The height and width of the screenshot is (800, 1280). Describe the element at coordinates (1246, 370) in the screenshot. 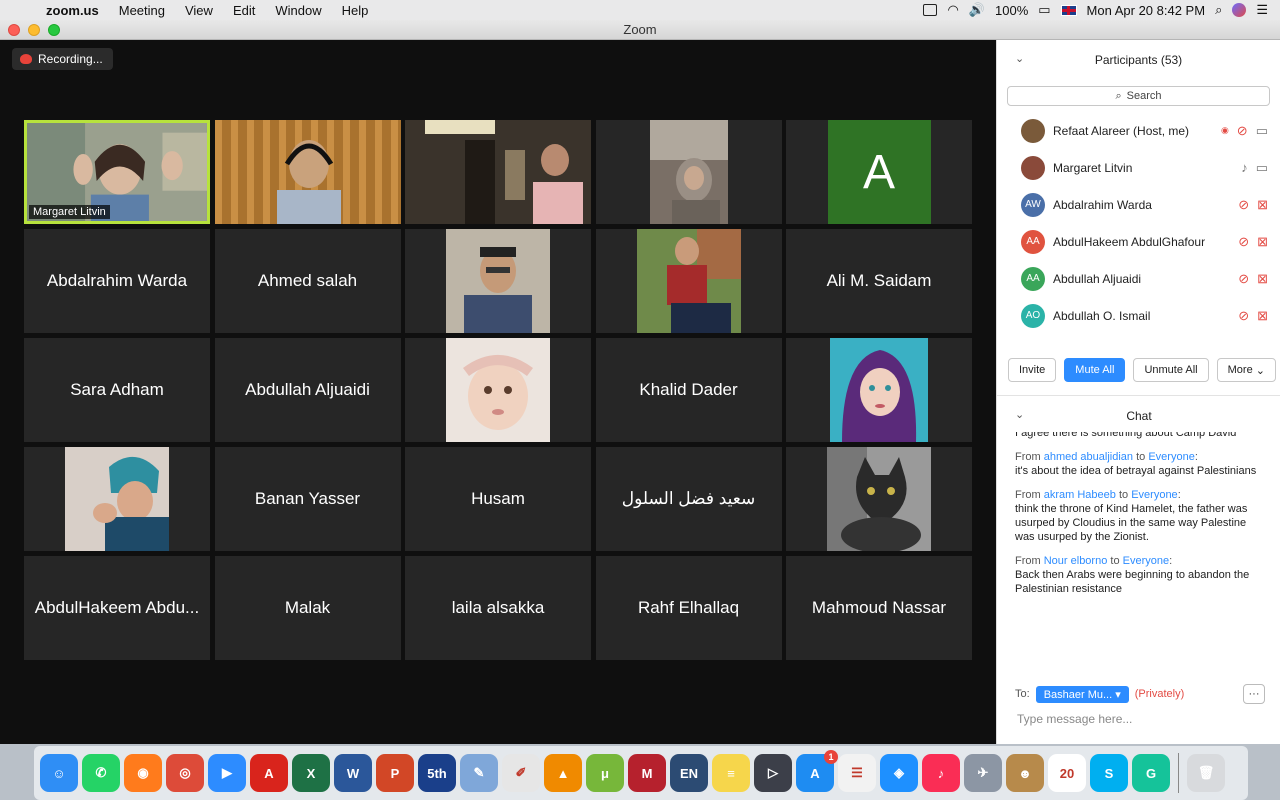

I see `more-button: More ⌄` at that location.